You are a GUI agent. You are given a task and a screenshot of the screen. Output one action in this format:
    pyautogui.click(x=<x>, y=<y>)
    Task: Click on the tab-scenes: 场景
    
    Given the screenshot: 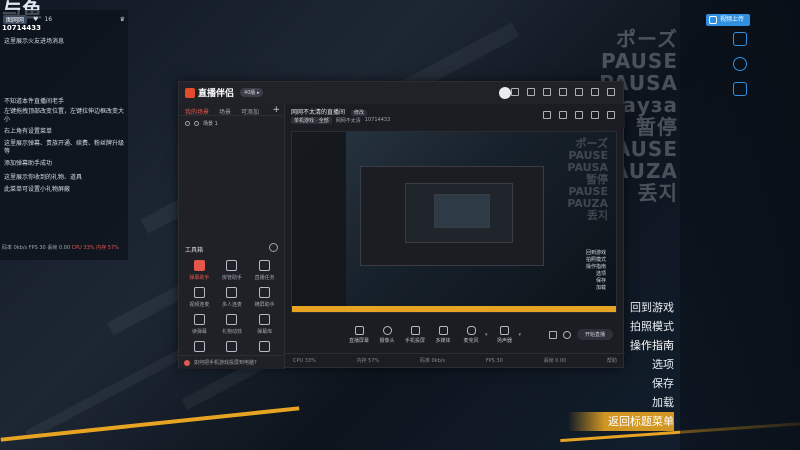 What is the action you would take?
    pyautogui.click(x=225, y=111)
    